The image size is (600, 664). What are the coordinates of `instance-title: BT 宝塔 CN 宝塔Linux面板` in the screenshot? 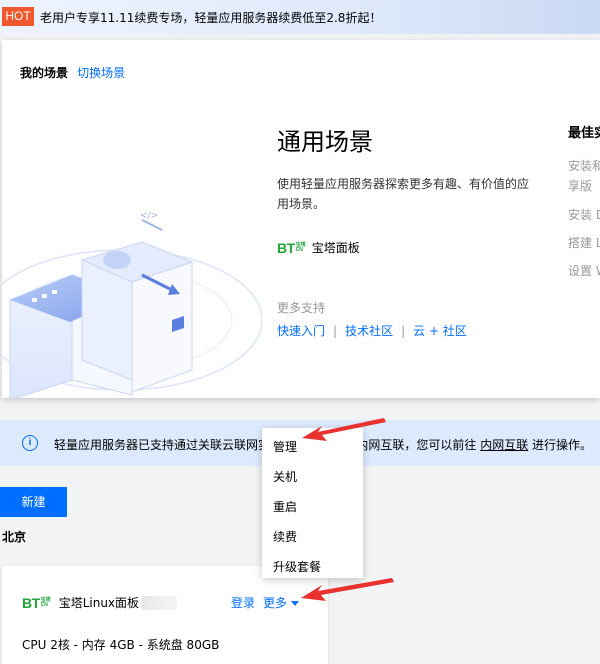 It's located at (100, 602).